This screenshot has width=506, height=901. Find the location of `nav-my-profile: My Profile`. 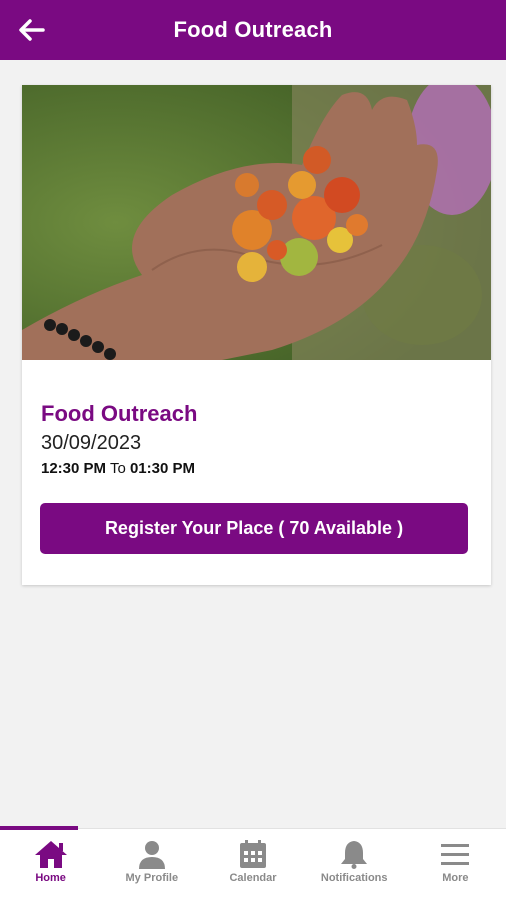

nav-my-profile: My Profile is located at coordinates (151, 865).